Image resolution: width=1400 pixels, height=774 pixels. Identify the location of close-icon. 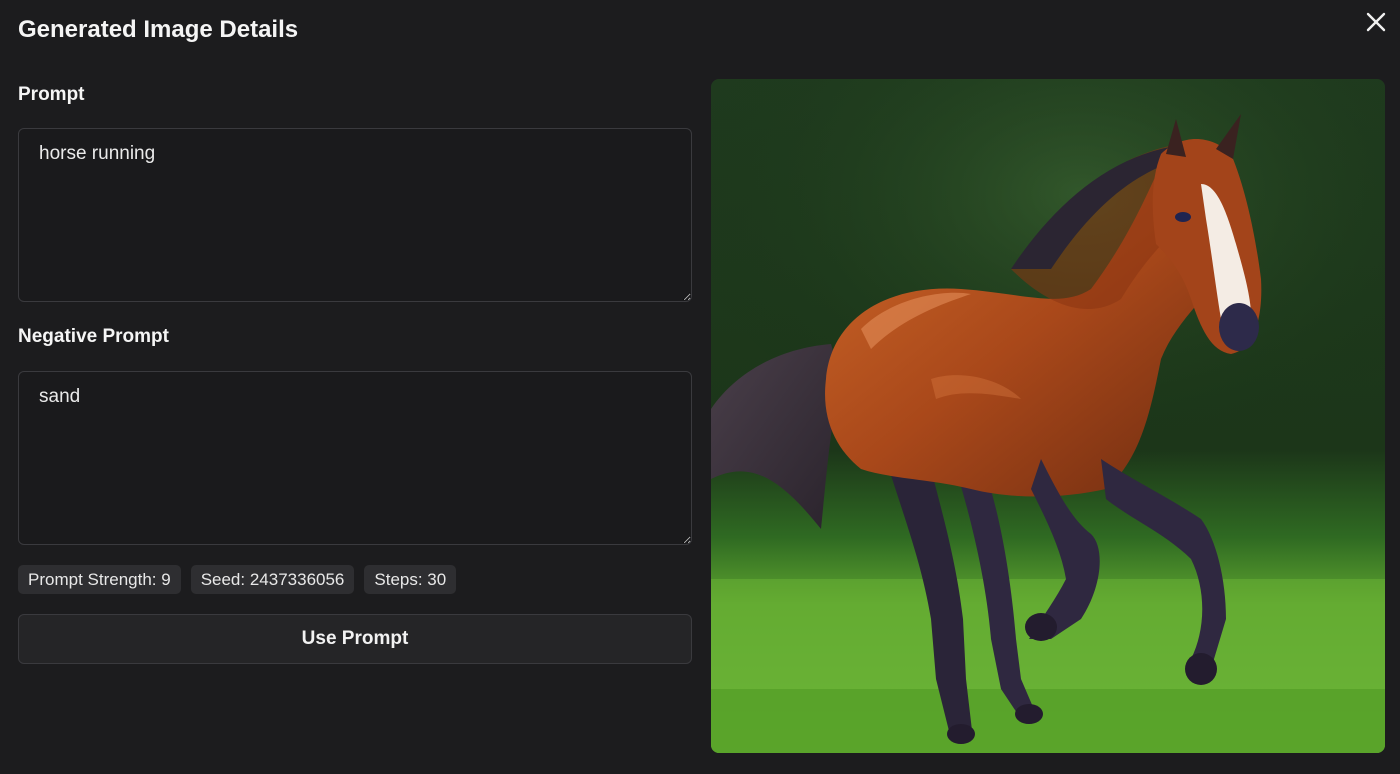
(1376, 22).